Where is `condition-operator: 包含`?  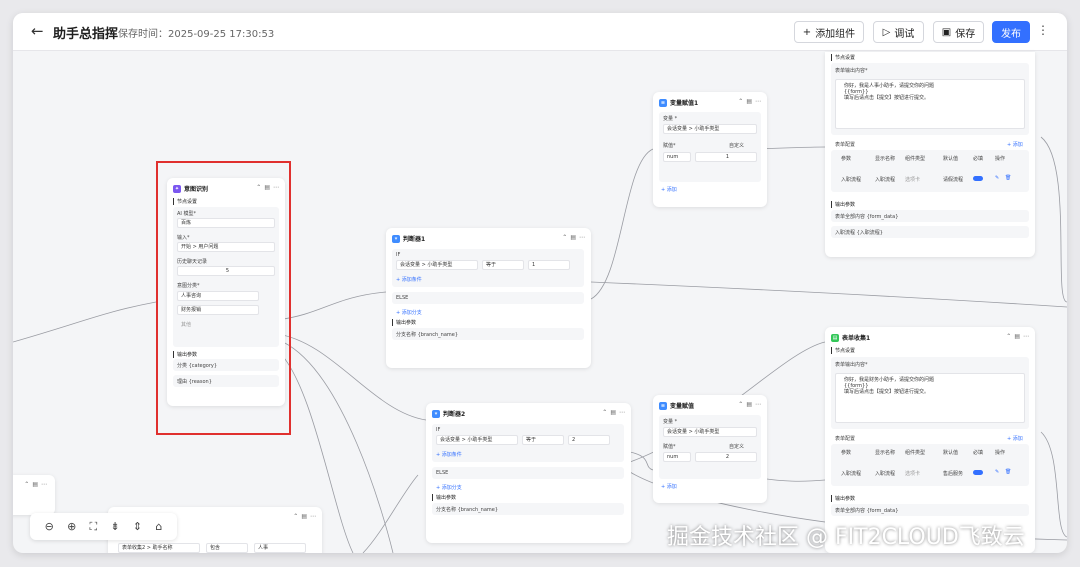
condition-operator: 包含 is located at coordinates (227, 548).